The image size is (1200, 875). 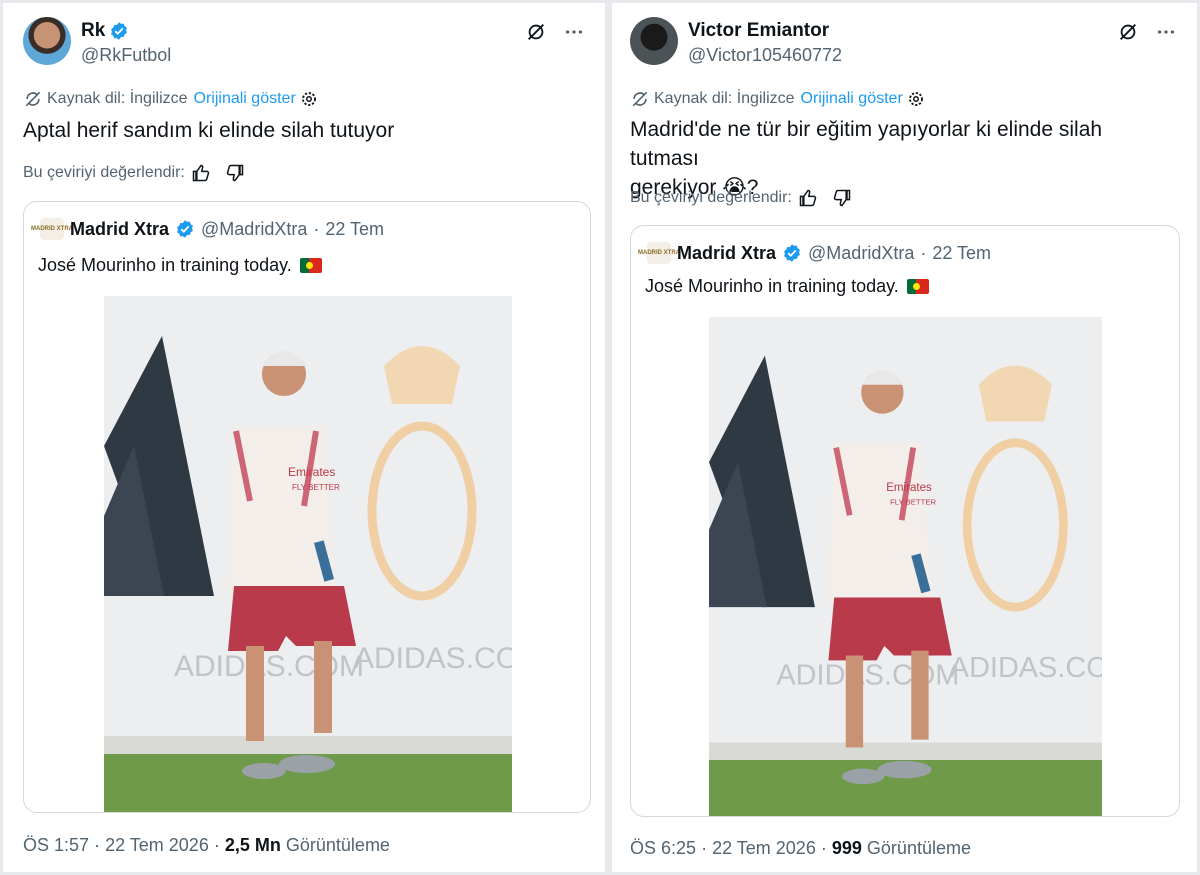 What do you see at coordinates (663, 848) in the screenshot?
I see `post-time: ÖS 6:25` at bounding box center [663, 848].